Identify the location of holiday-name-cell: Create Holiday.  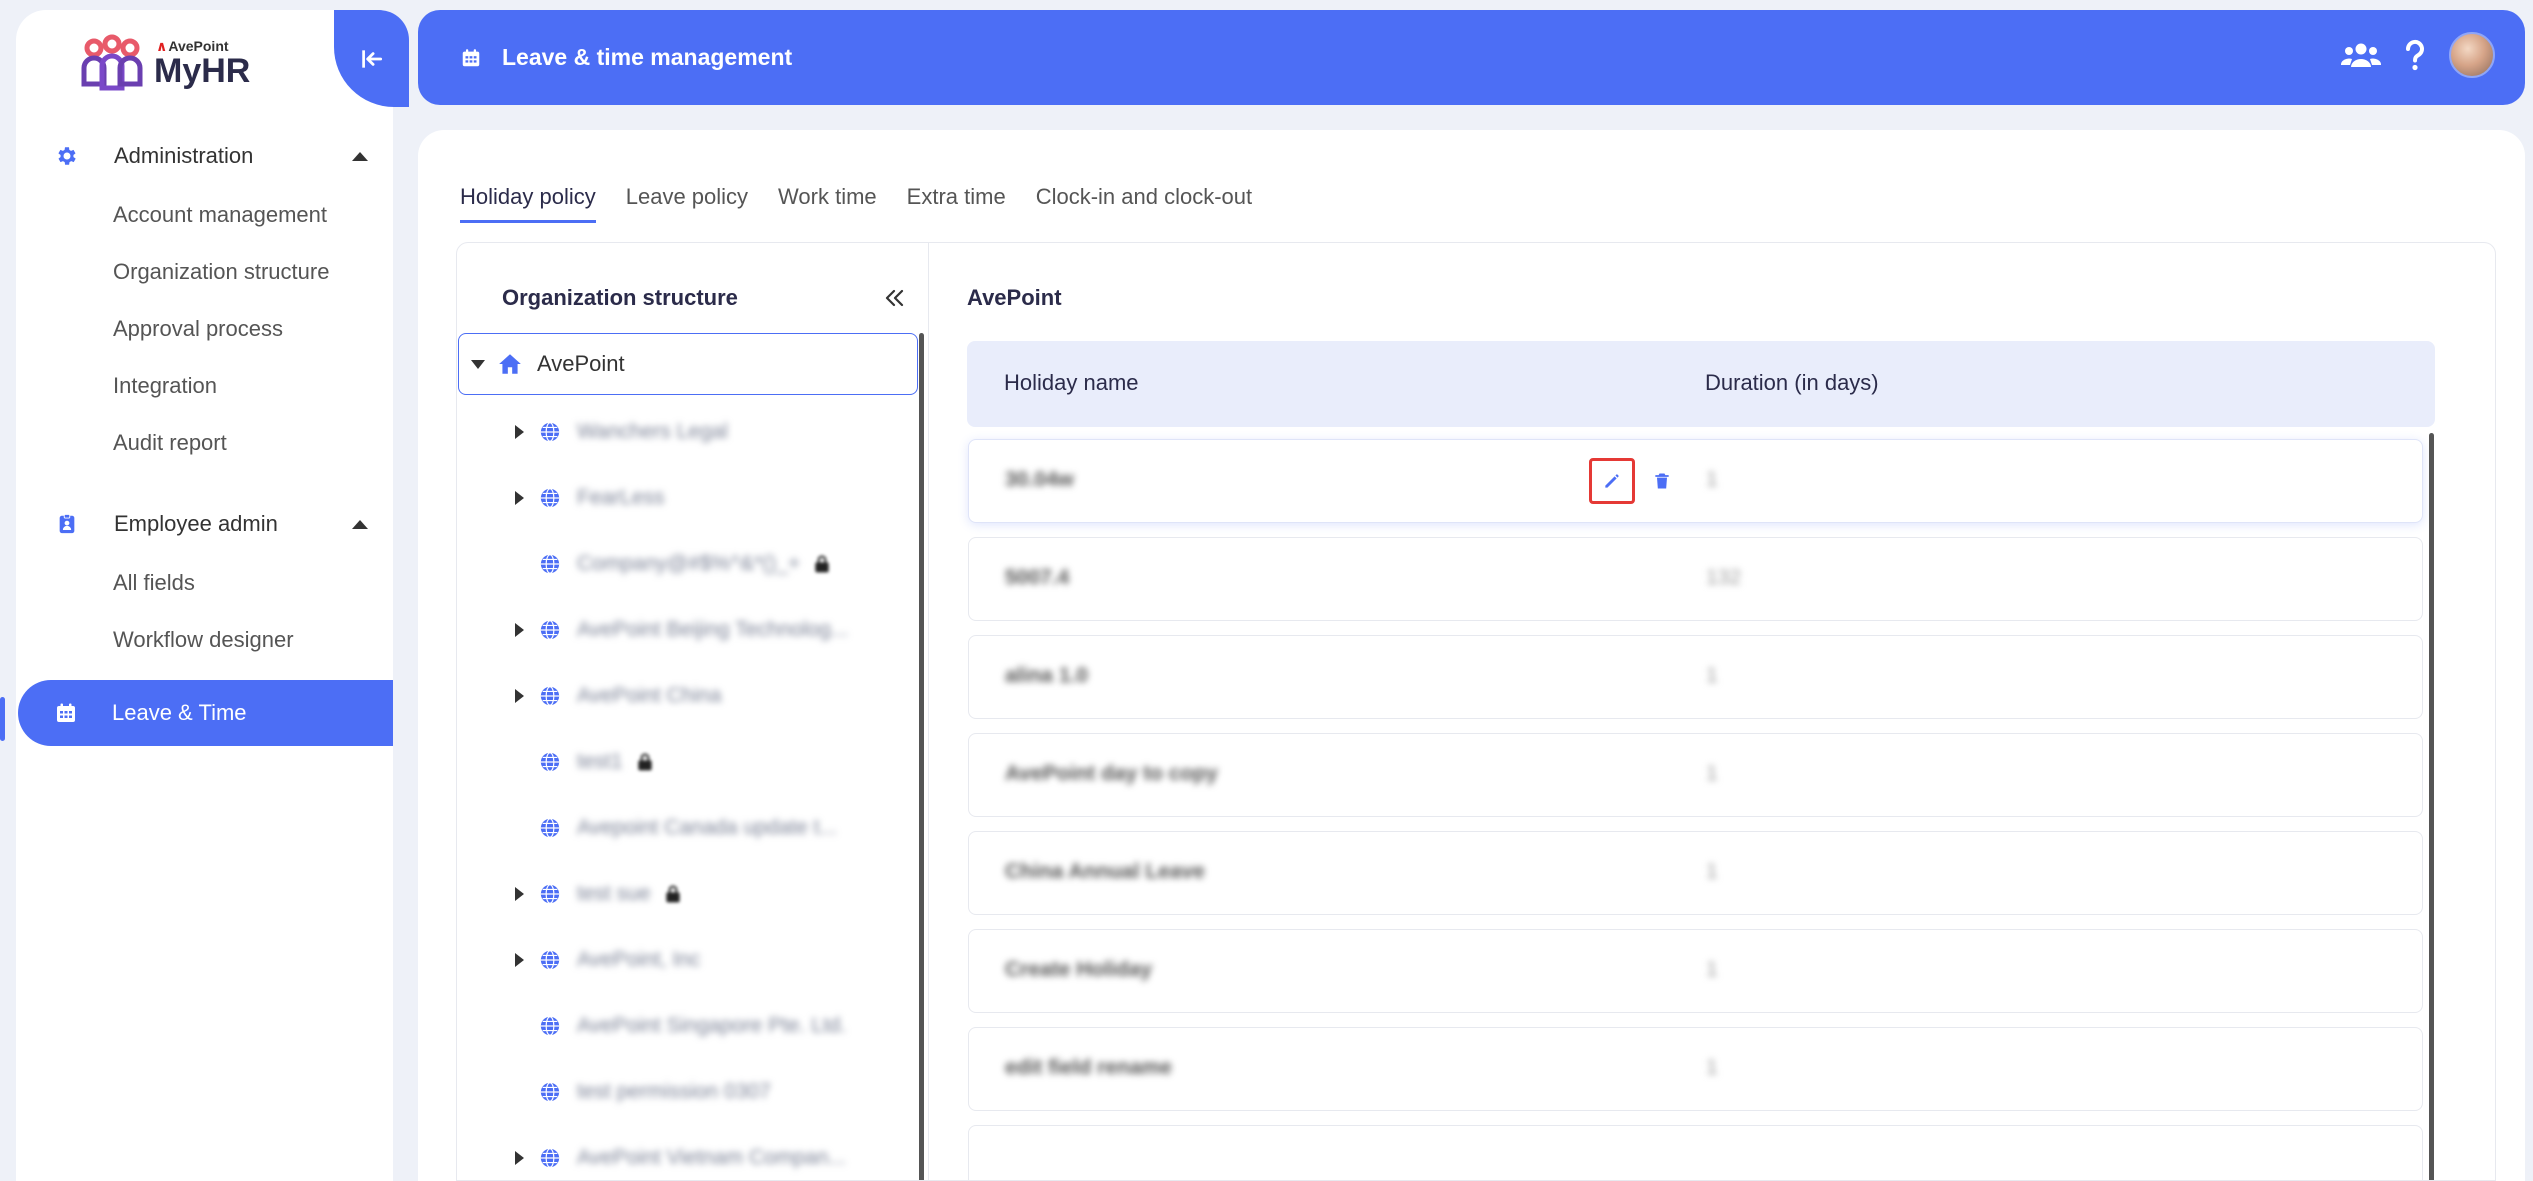
(1079, 969).